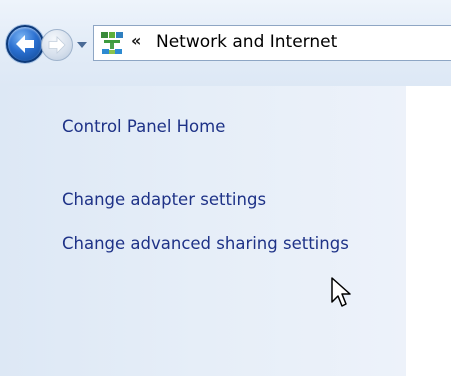  What do you see at coordinates (164, 200) in the screenshot?
I see `change-adapter-settings-link: Change adapter settings` at bounding box center [164, 200].